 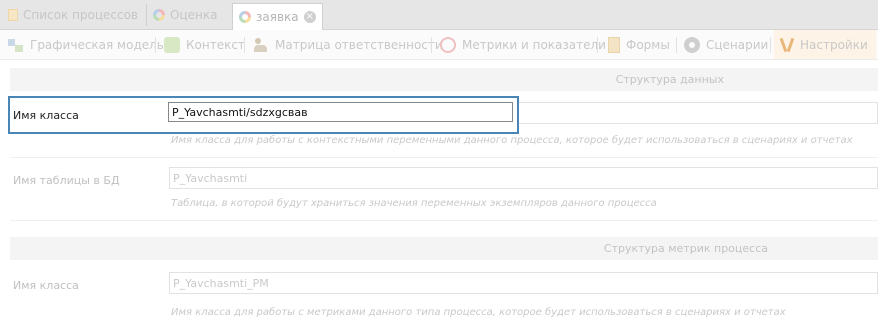 I want to click on toolbar-graphic-model: Графическая модель, so click(x=86, y=44).